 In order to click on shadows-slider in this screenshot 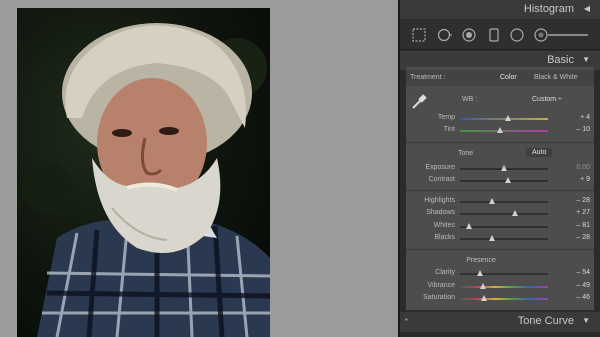, I will do `click(504, 213)`.